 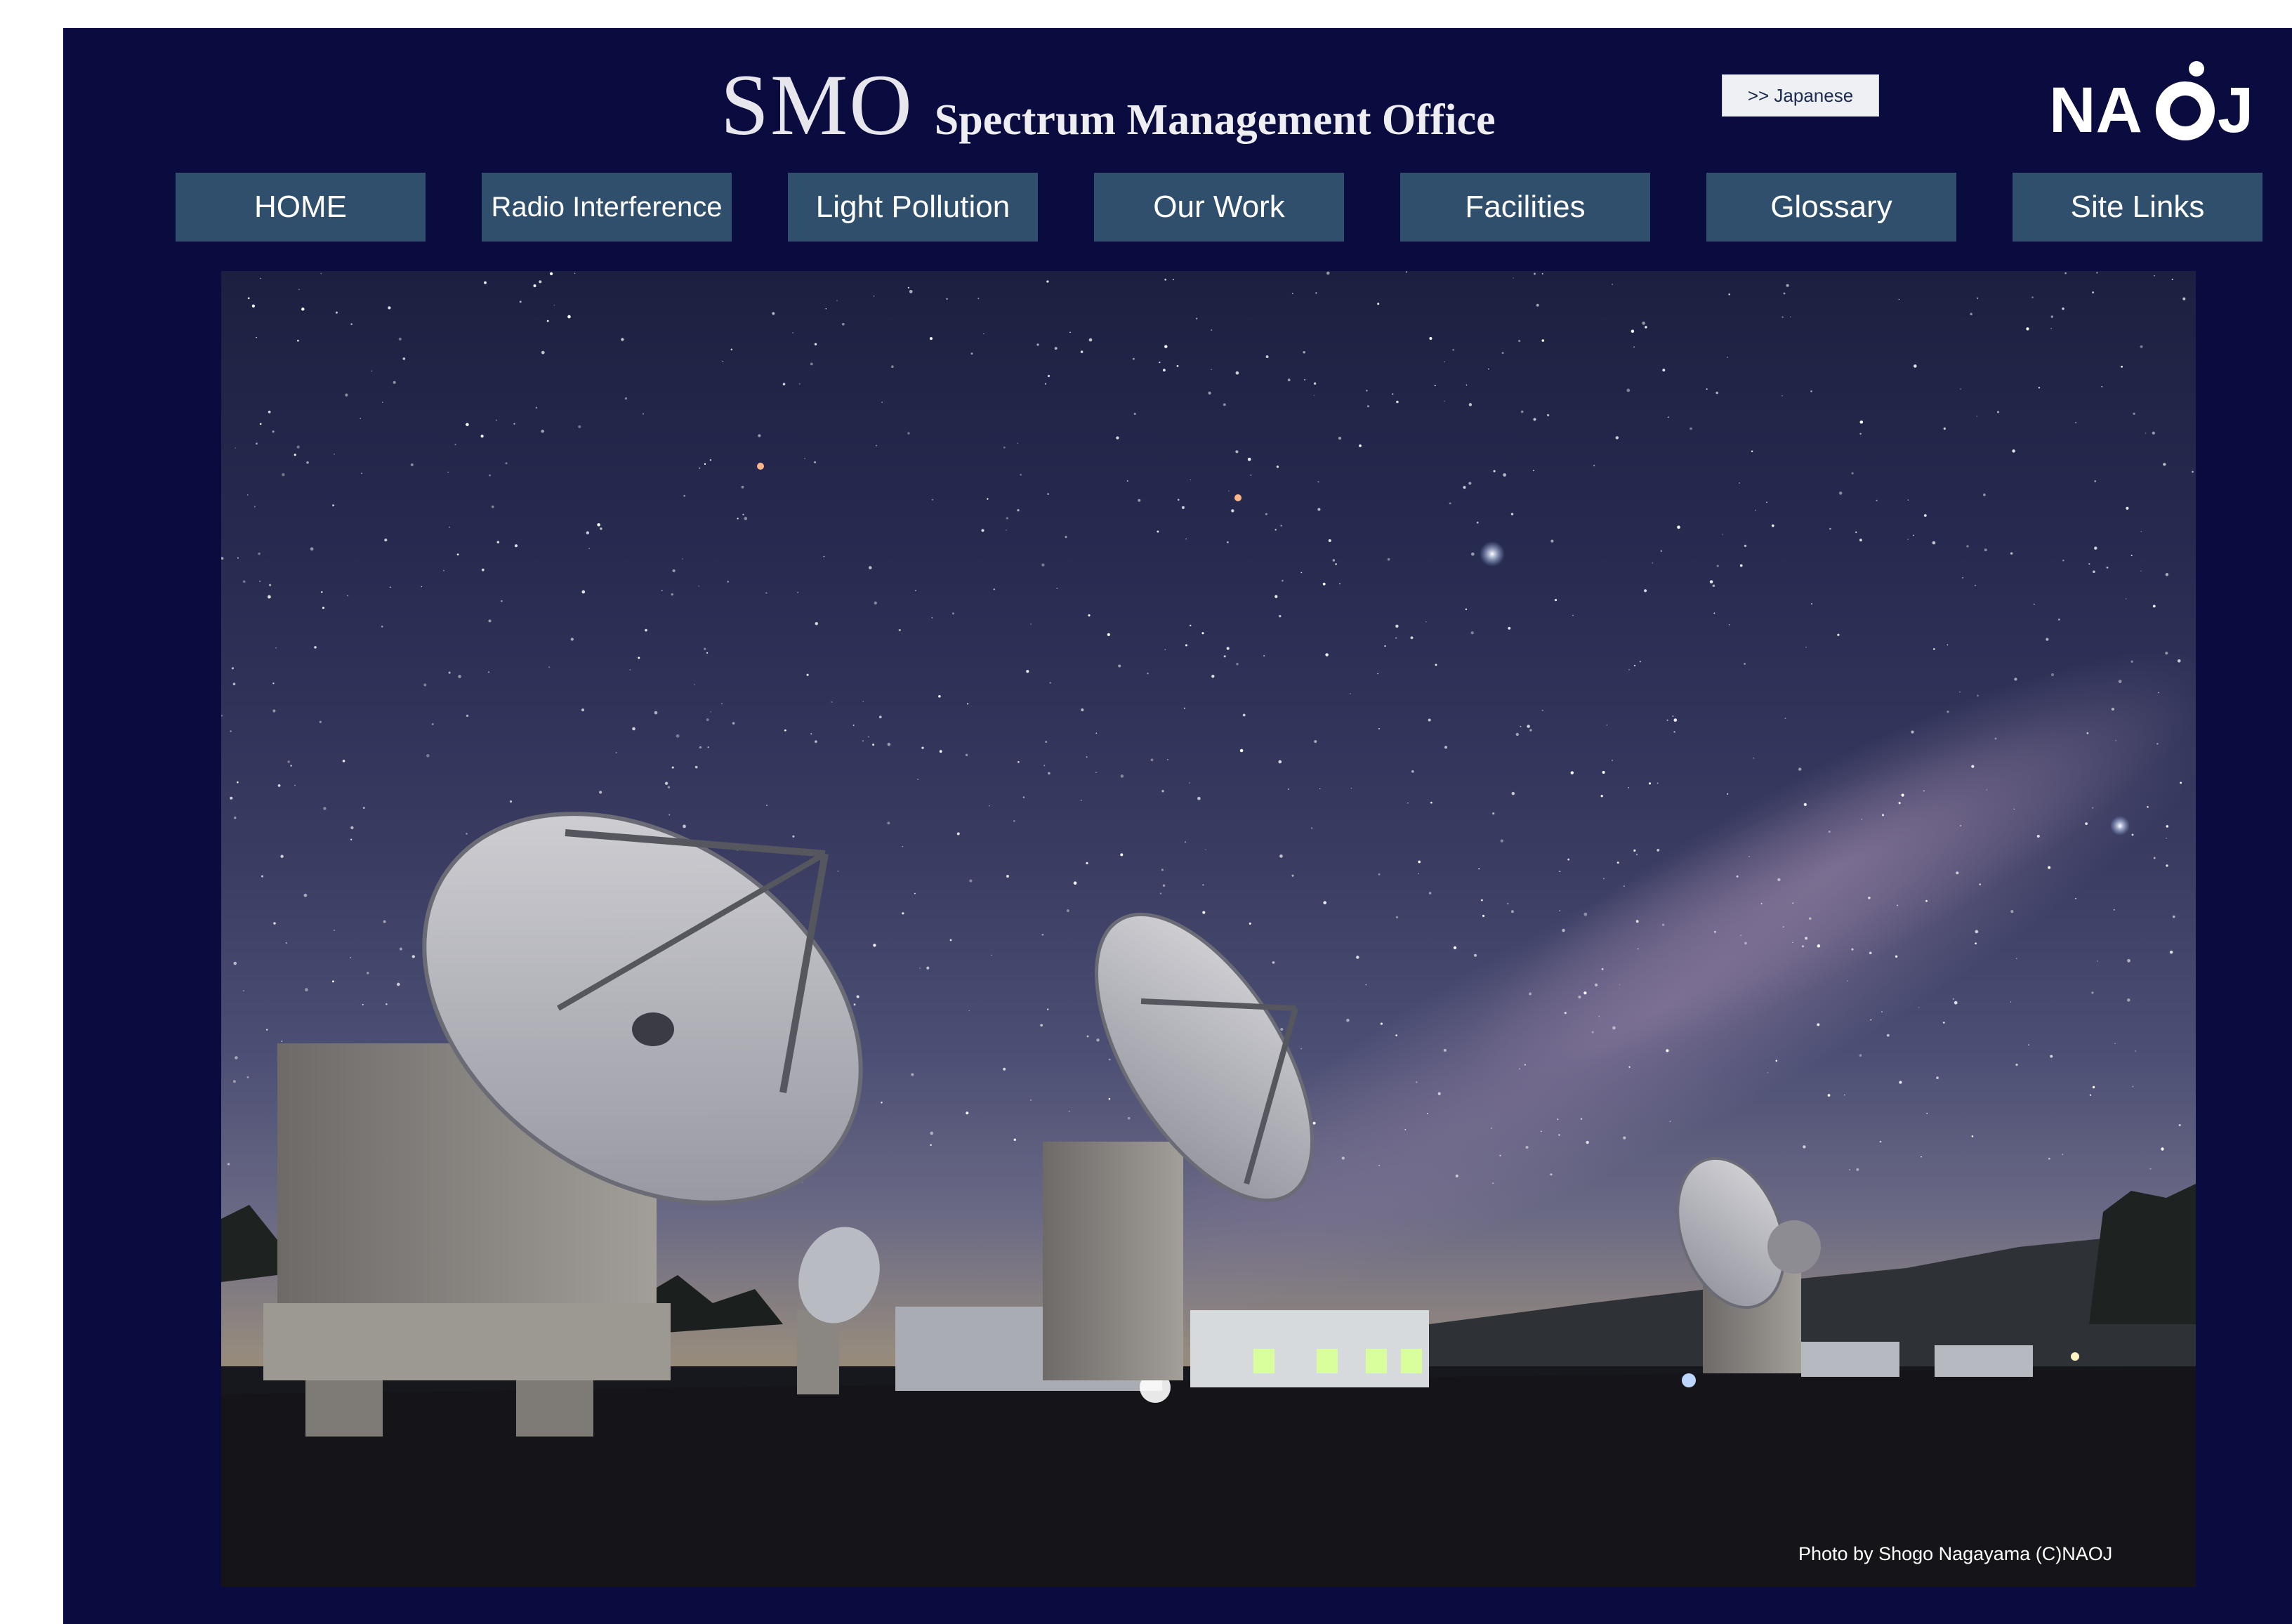 I want to click on photo-credit: Photo by Shogo Nagayama (C)NAOJ, so click(x=1955, y=1553).